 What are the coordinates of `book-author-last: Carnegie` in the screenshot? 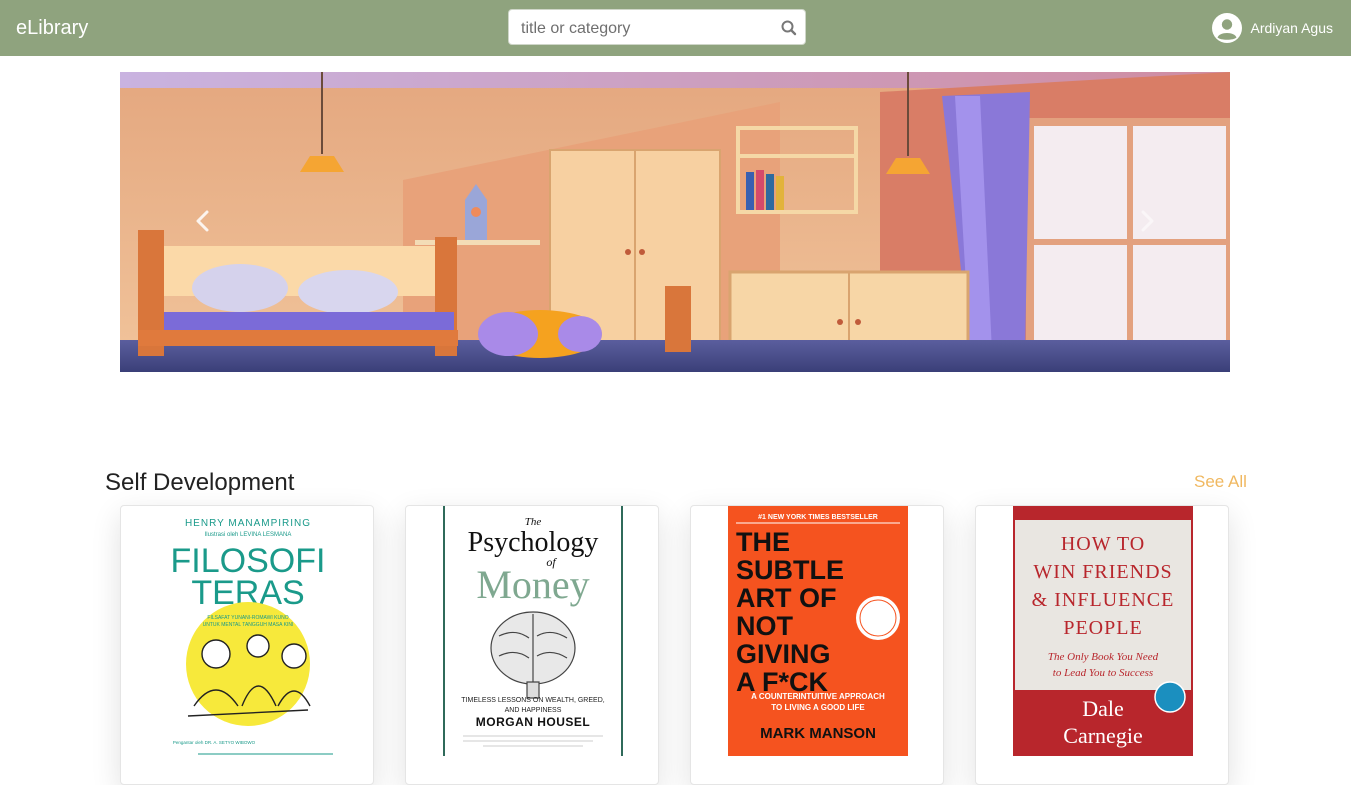 It's located at (1102, 735).